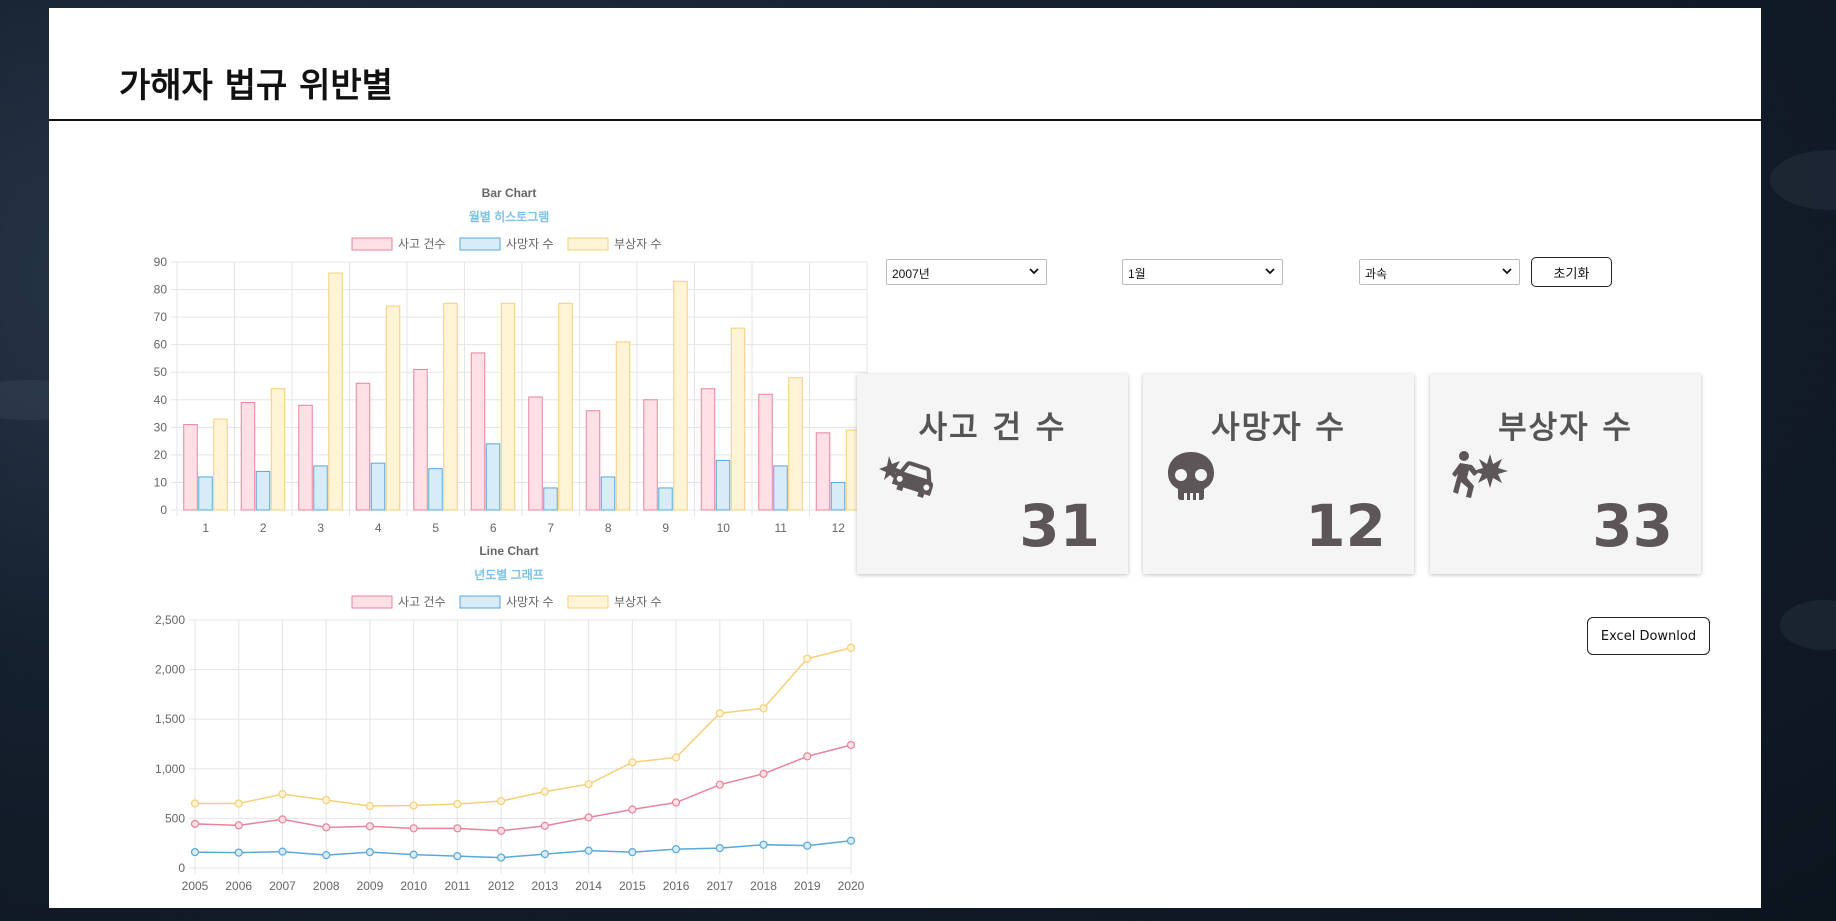 This screenshot has height=921, width=1836. Describe the element at coordinates (906, 477) in the screenshot. I see `car-crash-icon` at that location.